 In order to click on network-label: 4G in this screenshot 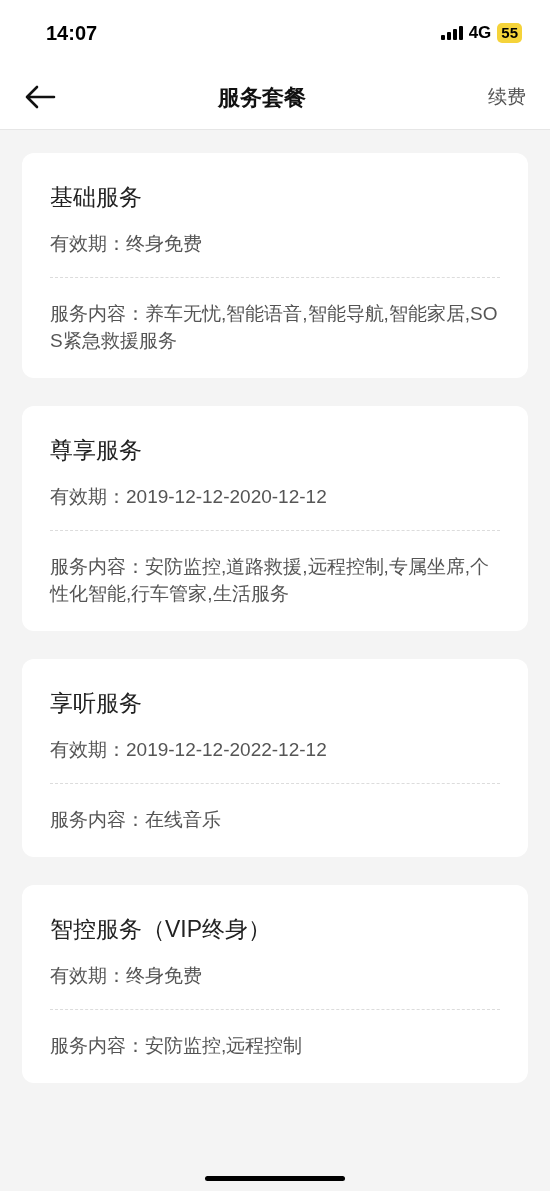, I will do `click(480, 32)`.